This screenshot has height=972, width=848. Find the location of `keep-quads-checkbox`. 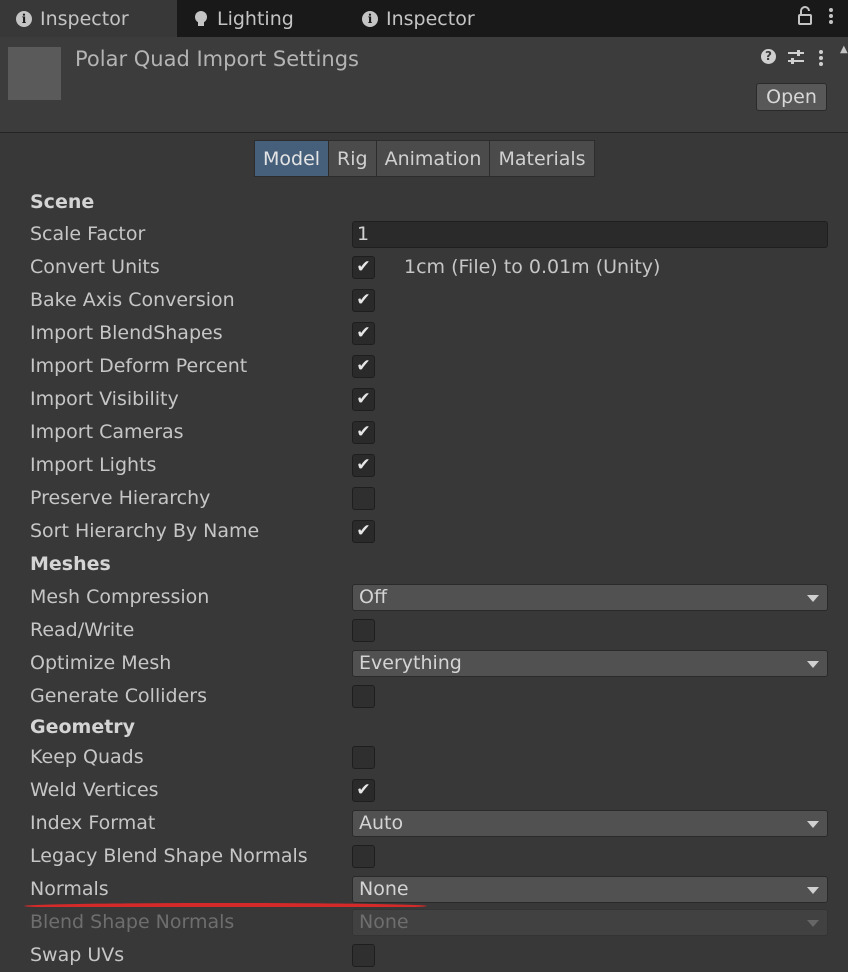

keep-quads-checkbox is located at coordinates (363, 757).